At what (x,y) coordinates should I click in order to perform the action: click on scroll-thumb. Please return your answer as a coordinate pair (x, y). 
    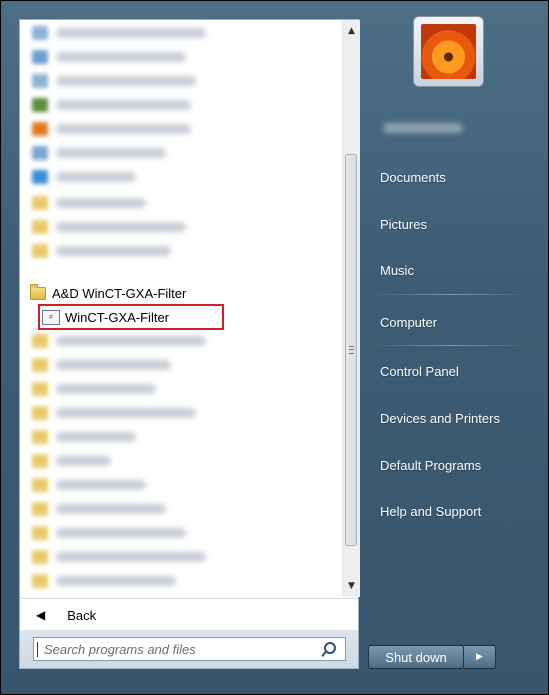
    Looking at the image, I should click on (351, 350).